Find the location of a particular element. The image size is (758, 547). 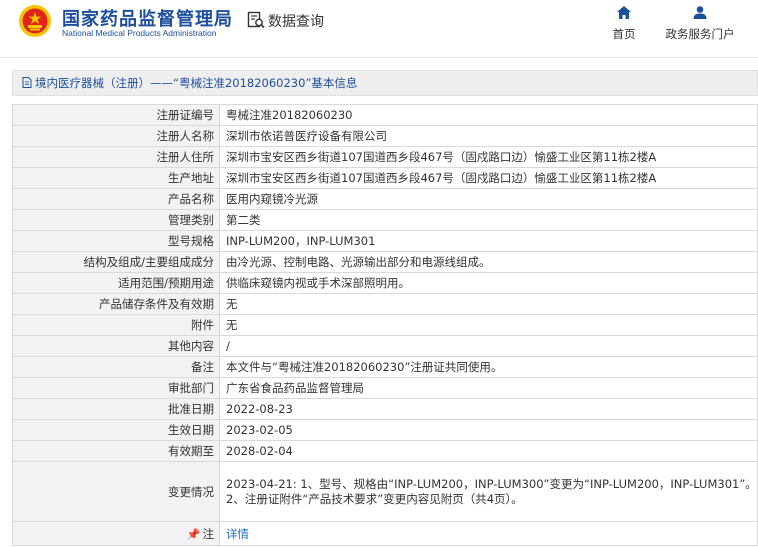

table-row: 有效期至 2028-02-04 is located at coordinates (385, 451).